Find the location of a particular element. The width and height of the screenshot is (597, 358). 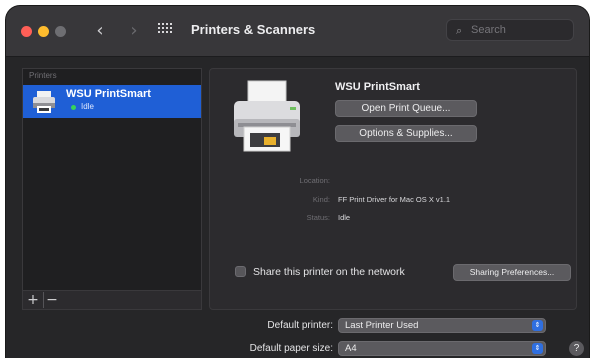

default-printer-label: Default printer: is located at coordinates (300, 325).